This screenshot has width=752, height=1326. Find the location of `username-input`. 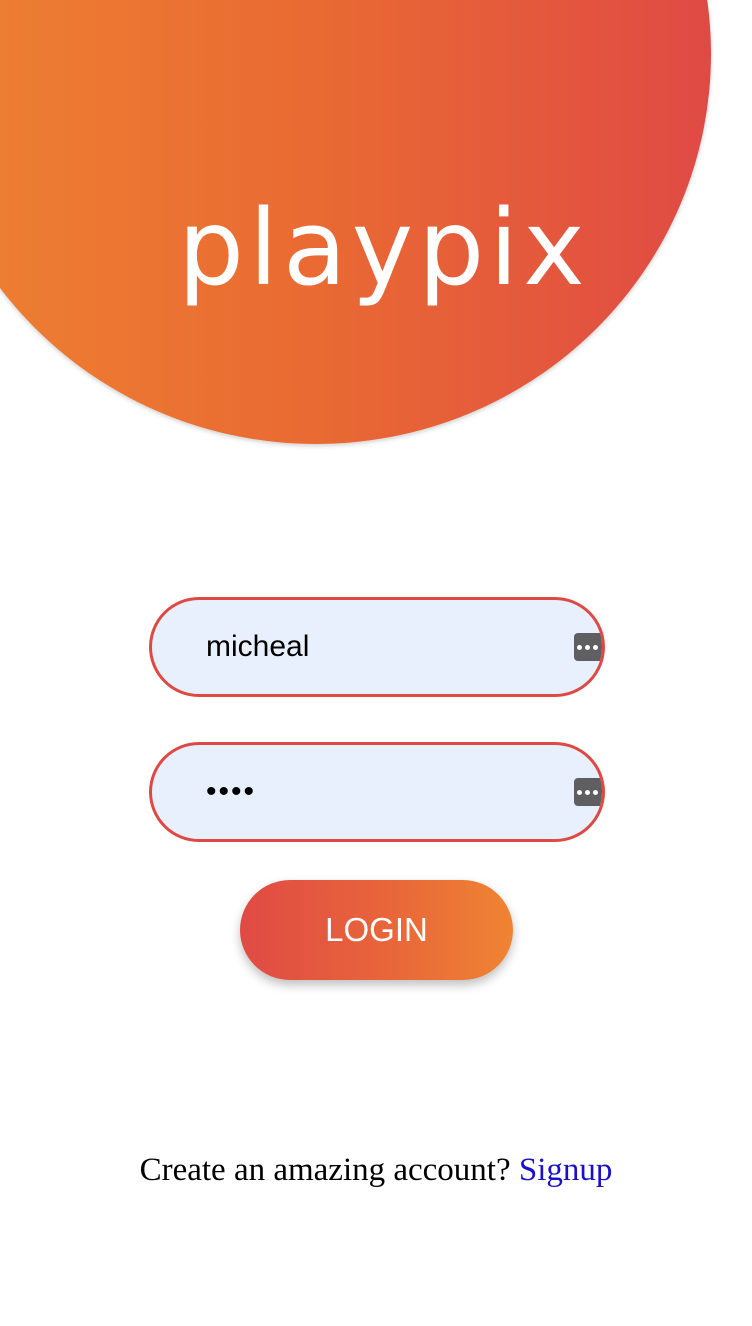

username-input is located at coordinates (381, 647).